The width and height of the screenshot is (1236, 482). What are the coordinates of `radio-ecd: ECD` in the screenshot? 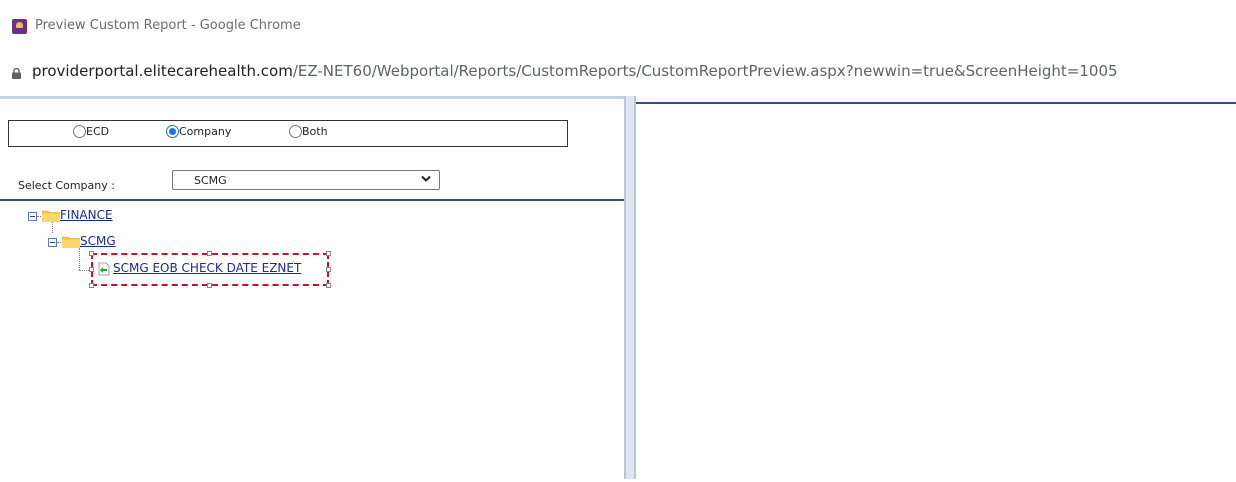 It's located at (91, 131).